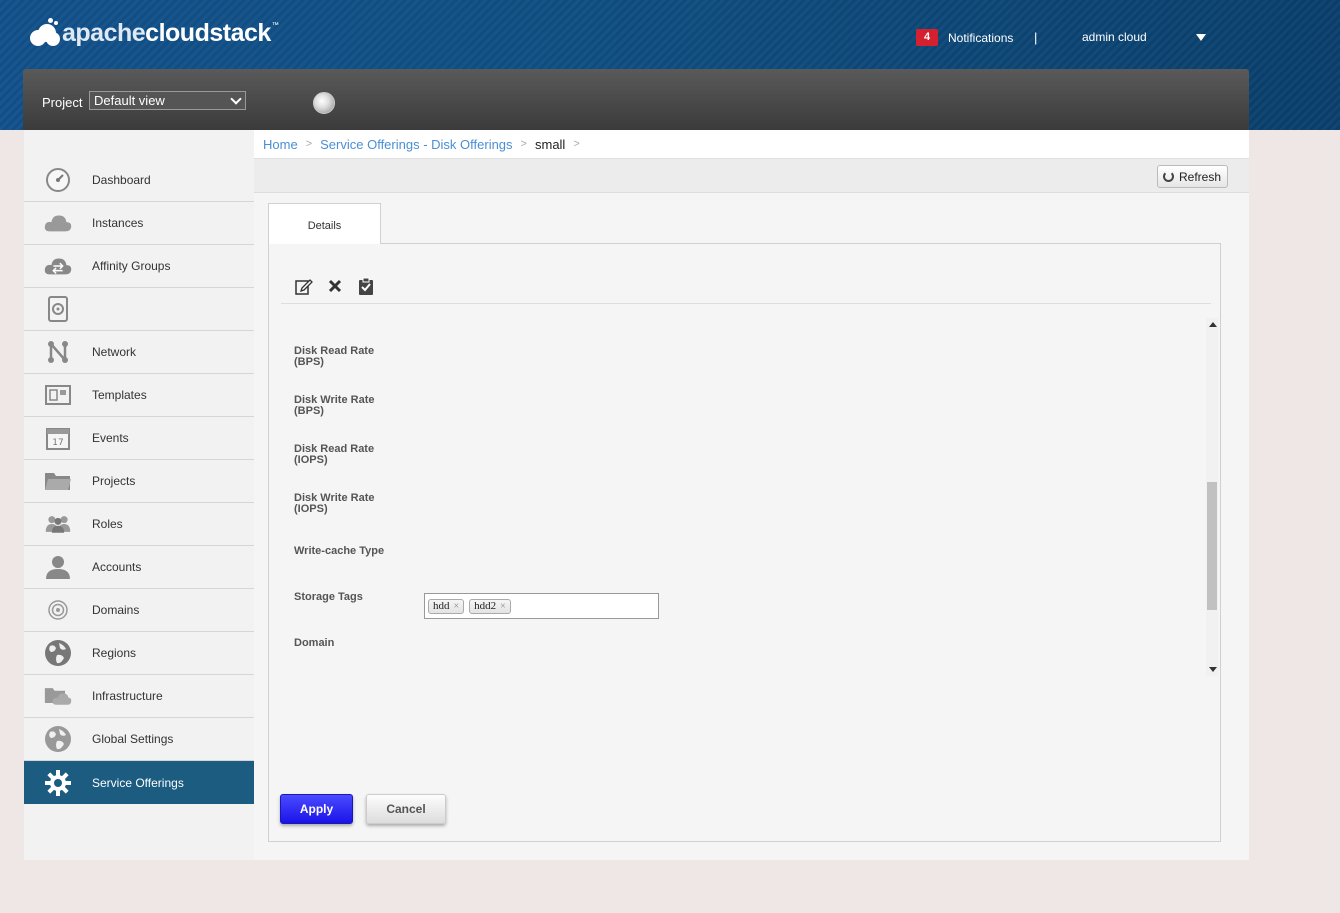  Describe the element at coordinates (208, 32) in the screenshot. I see `logo-text-cloudstack: cloudstack` at that location.